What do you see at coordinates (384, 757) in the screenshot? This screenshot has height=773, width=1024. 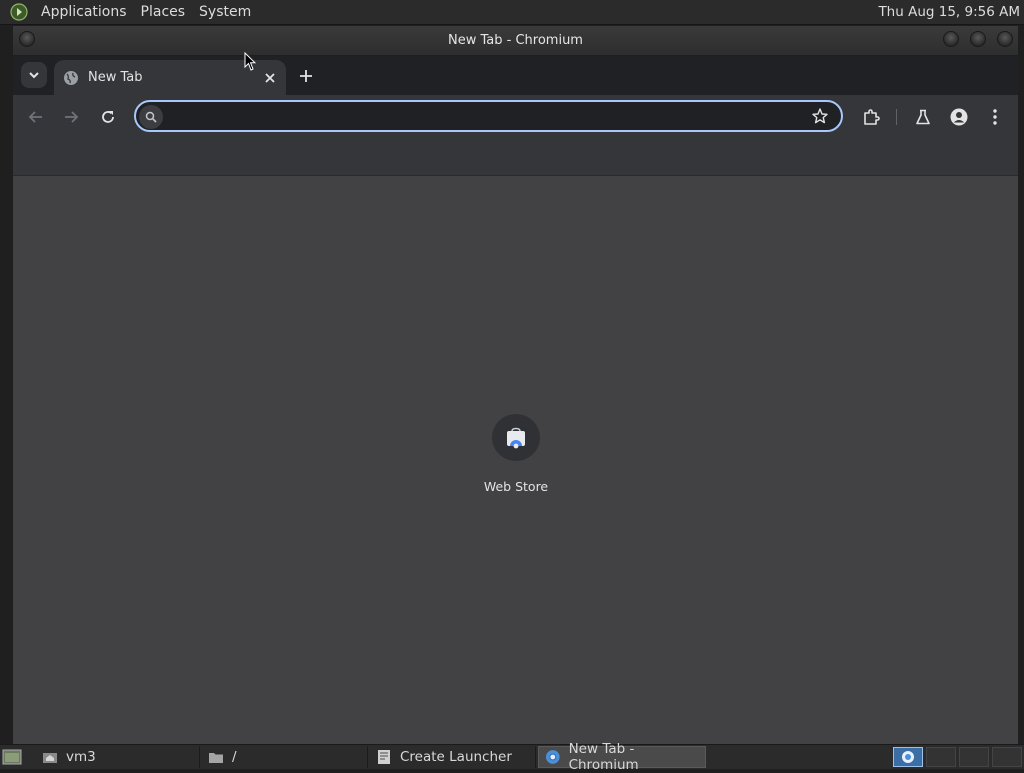 I see `launcher-icon` at bounding box center [384, 757].